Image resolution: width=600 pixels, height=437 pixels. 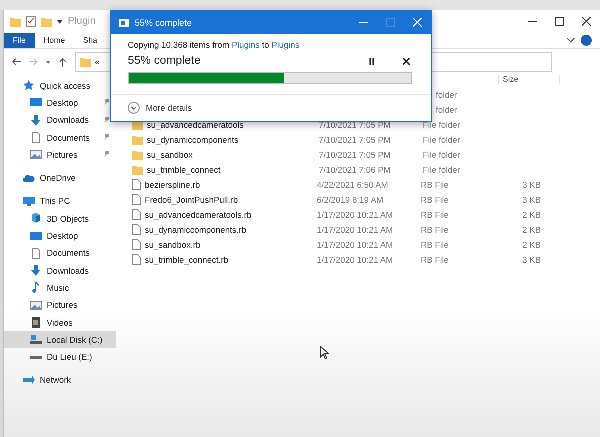 What do you see at coordinates (60, 357) in the screenshot?
I see `sidebar-item: Du Lieu (E:)` at bounding box center [60, 357].